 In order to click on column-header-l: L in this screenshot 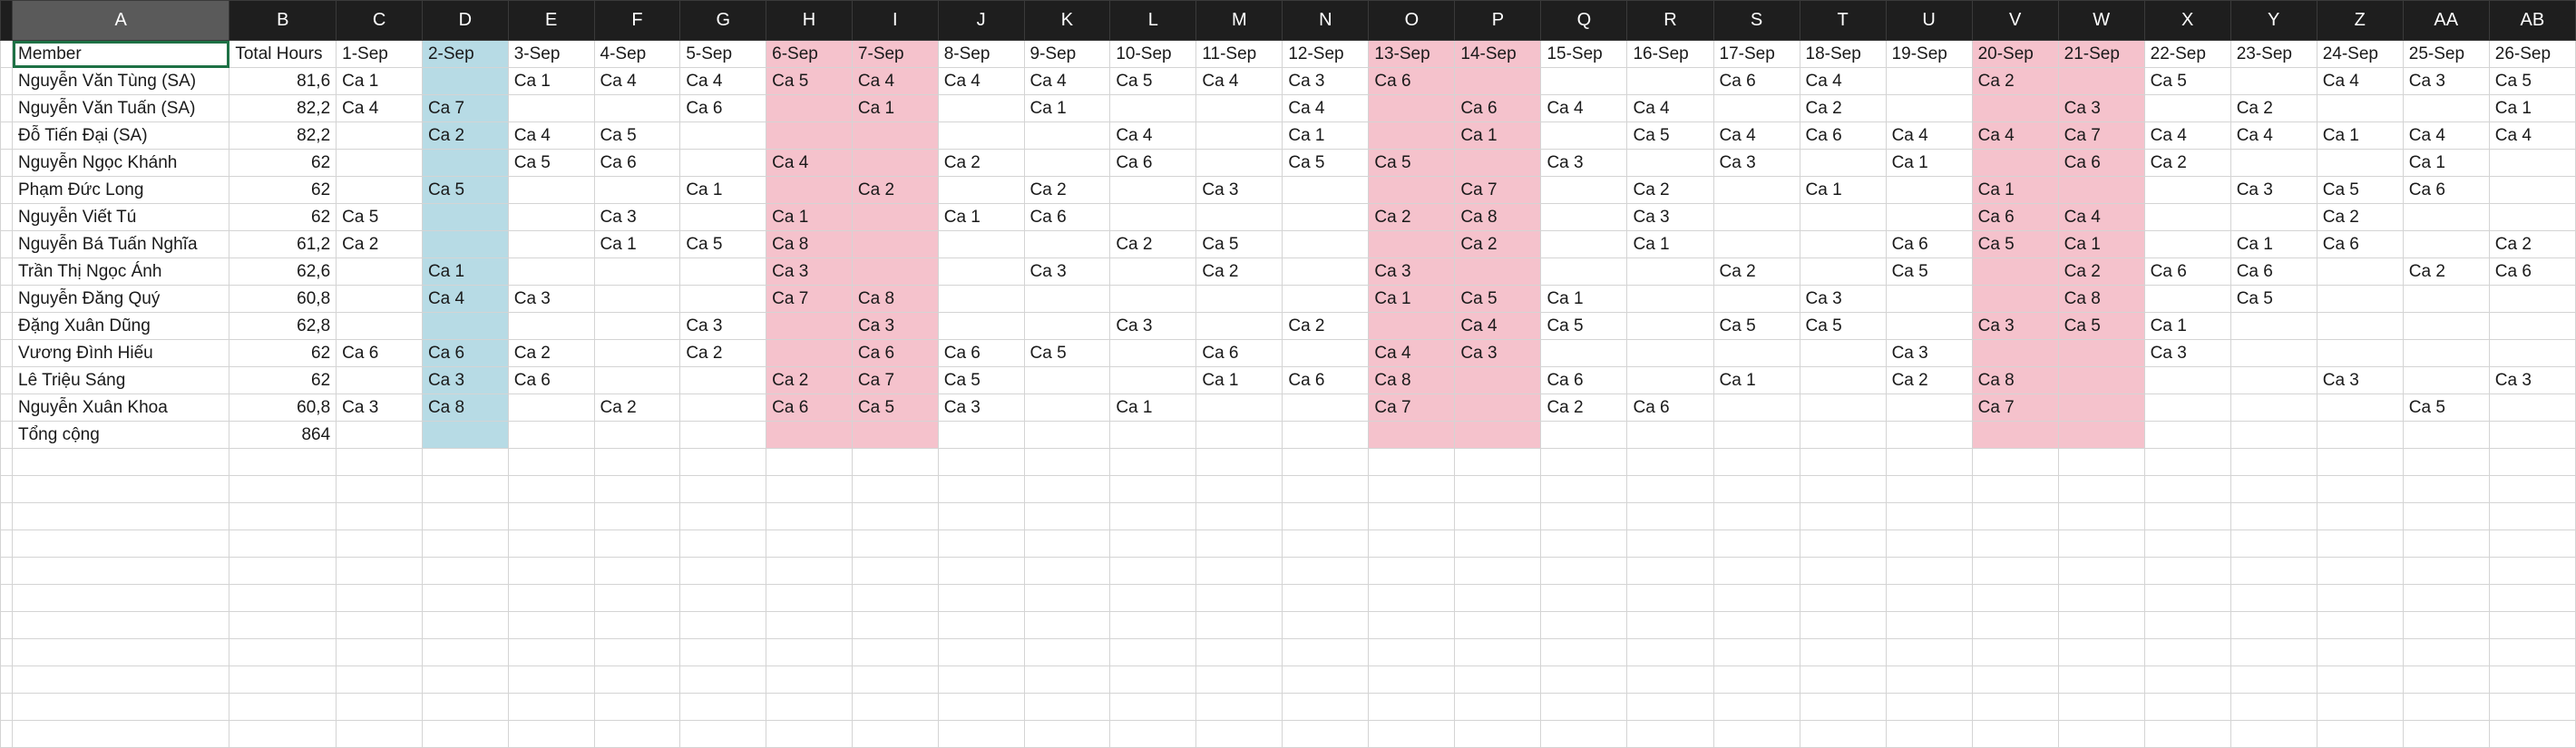, I will do `click(1153, 20)`.